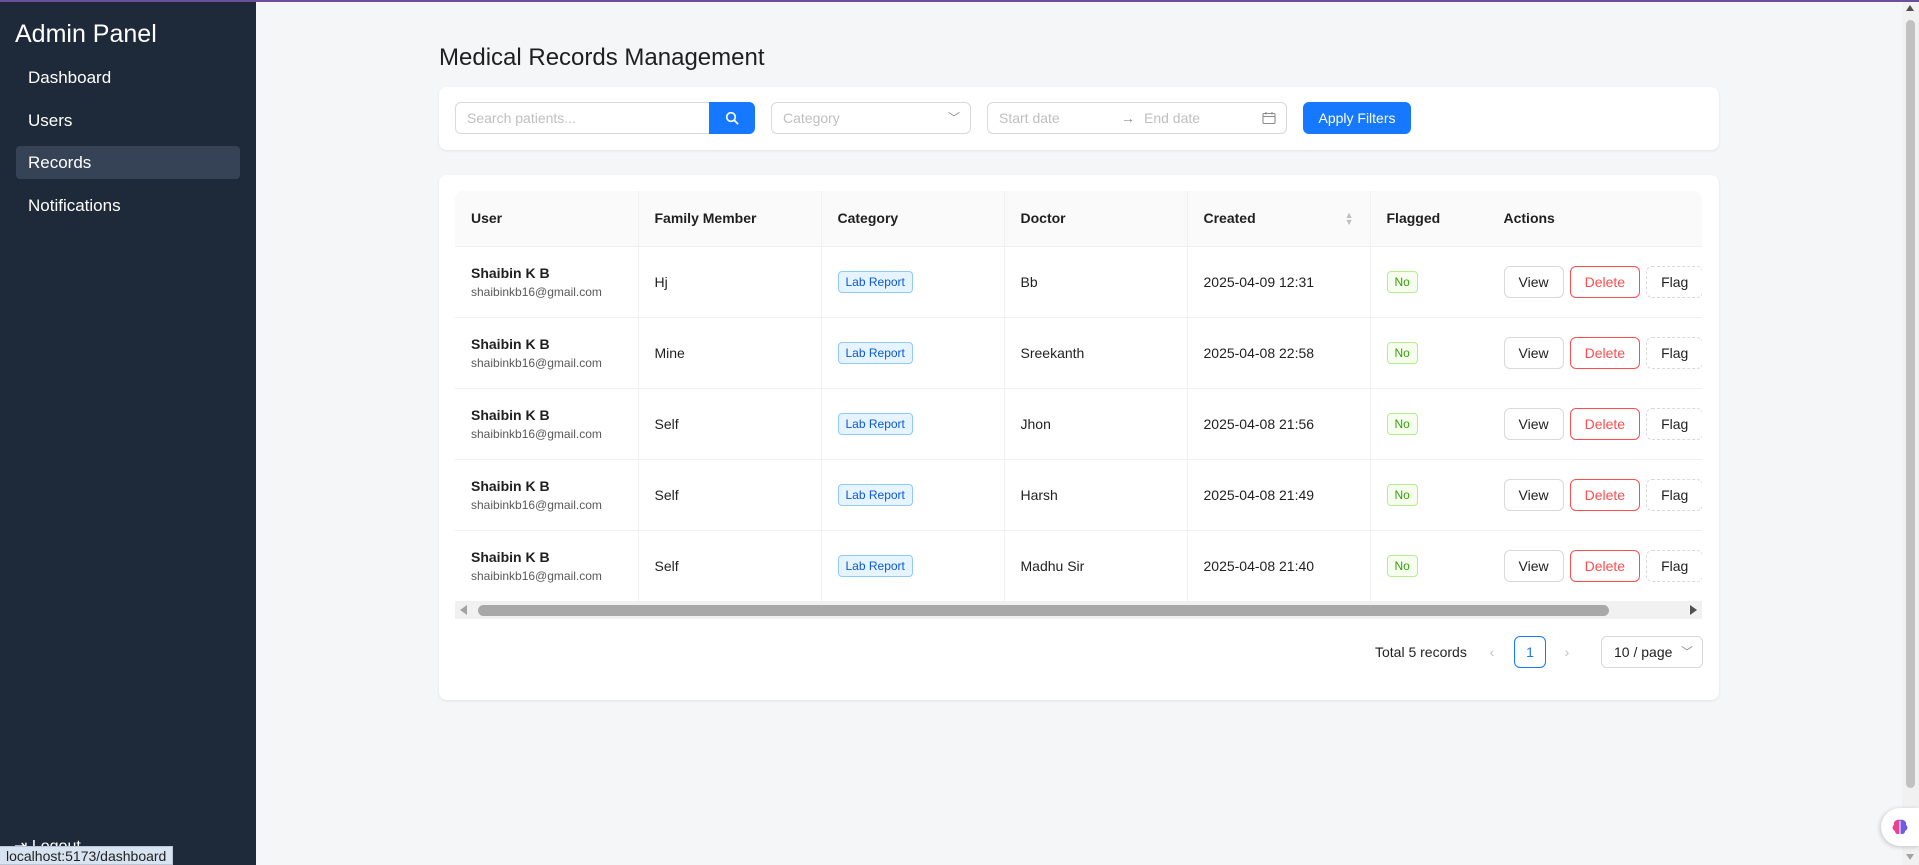 The width and height of the screenshot is (1919, 865). Describe the element at coordinates (1594, 219) in the screenshot. I see `column-header-actions: Actions` at that location.